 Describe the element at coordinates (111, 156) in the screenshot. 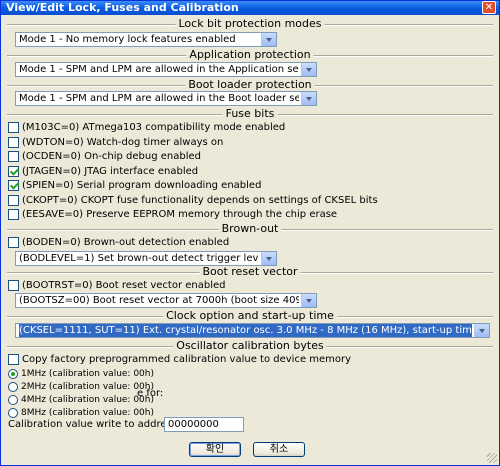

I see `fuse-label: (OCDEN=0) On-chip debug enabled` at that location.